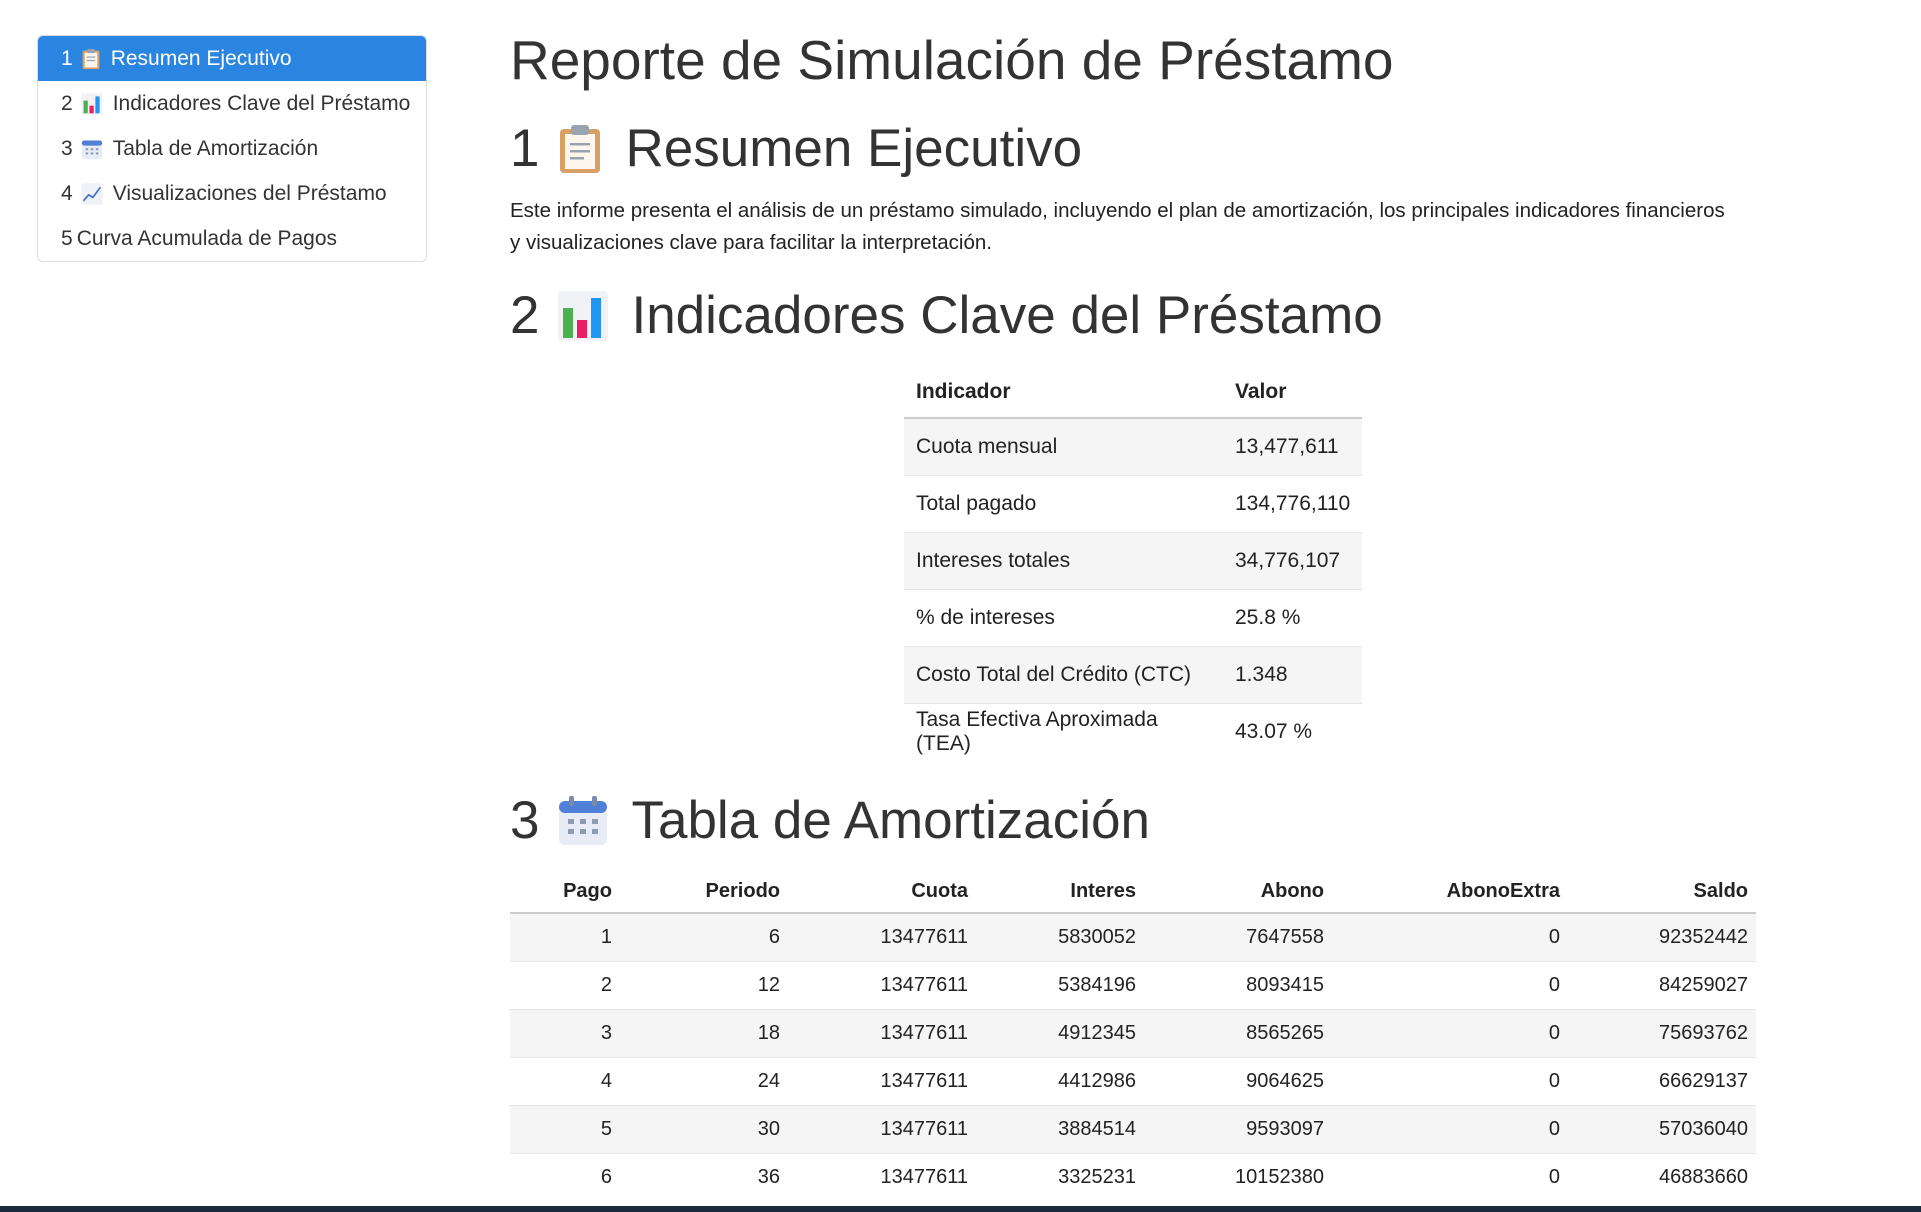  I want to click on column-header: Saldo, so click(1662, 892).